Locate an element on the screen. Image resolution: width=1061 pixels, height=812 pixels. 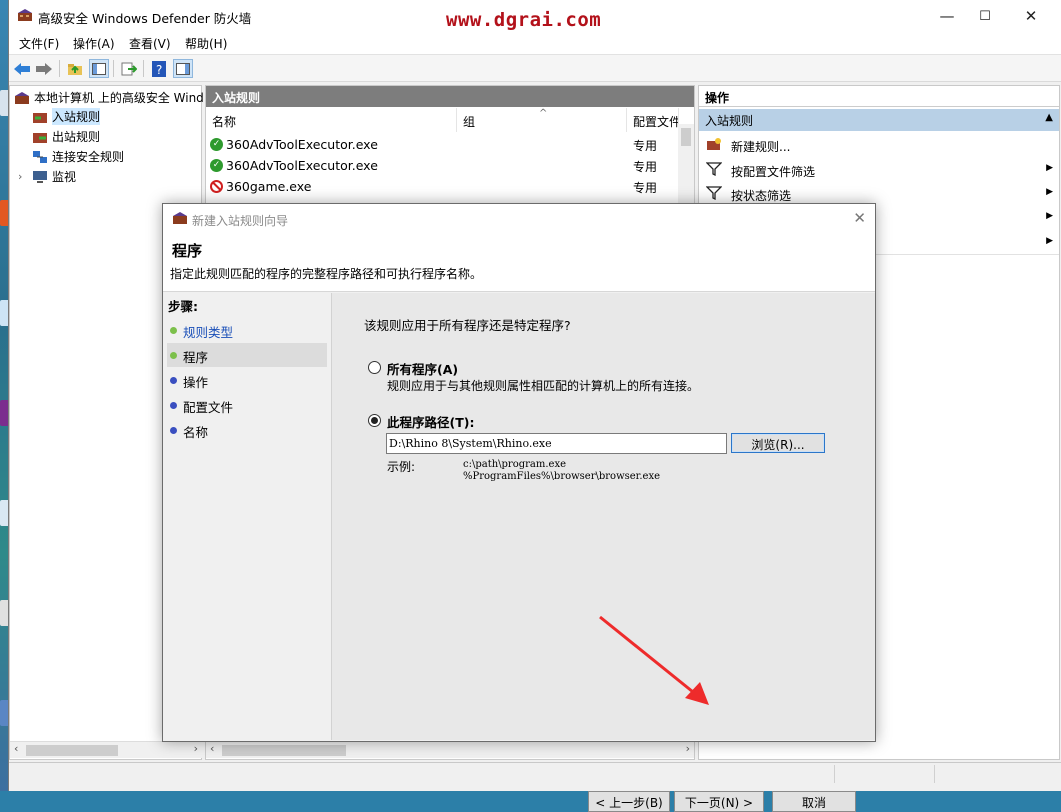
next-button: 下一页(N) > is located at coordinates (719, 801).